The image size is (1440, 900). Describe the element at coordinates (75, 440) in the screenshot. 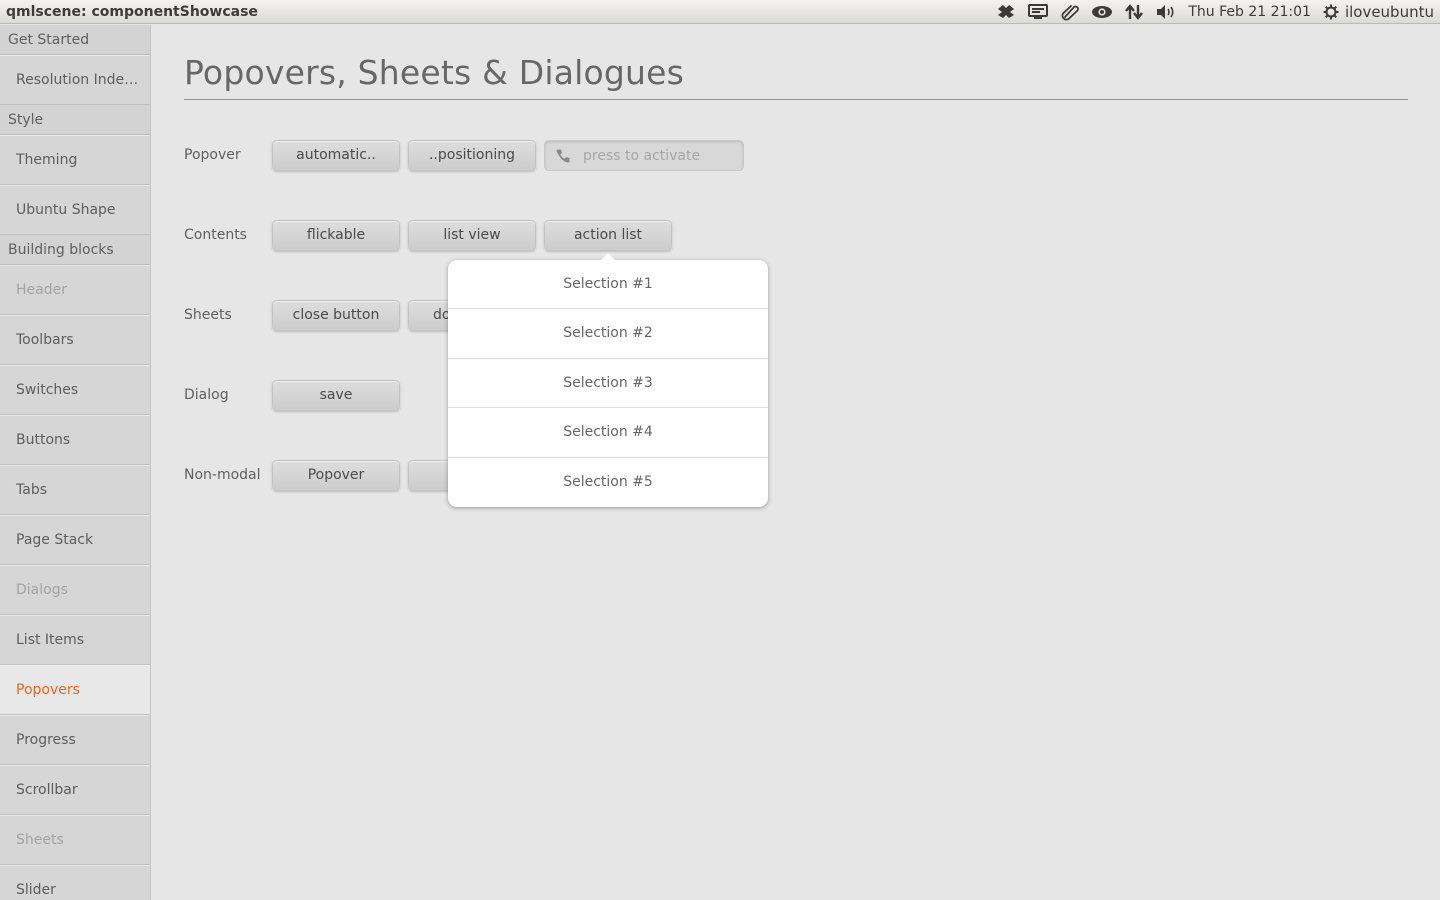

I see `sidebar-item-buttons: Buttons` at that location.